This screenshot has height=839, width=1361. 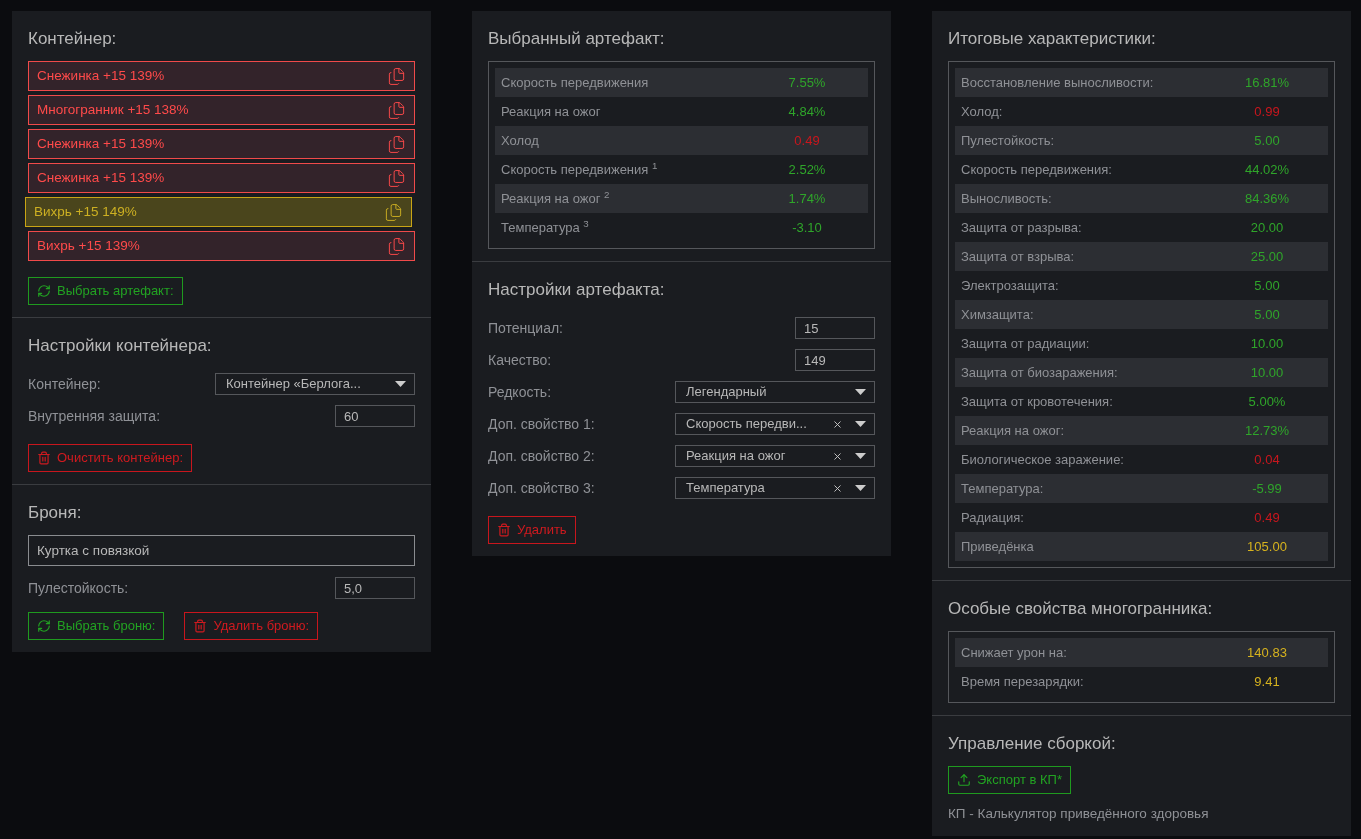 I want to click on stat-value: 16.81%, so click(x=1267, y=82).